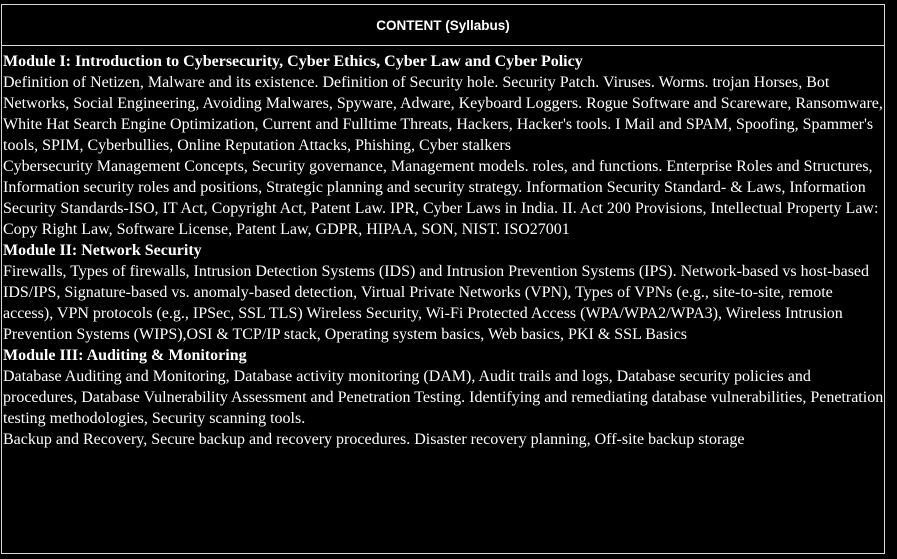 The image size is (897, 559). I want to click on module-heading: Module III: Auditing & Monitoring, so click(125, 355).